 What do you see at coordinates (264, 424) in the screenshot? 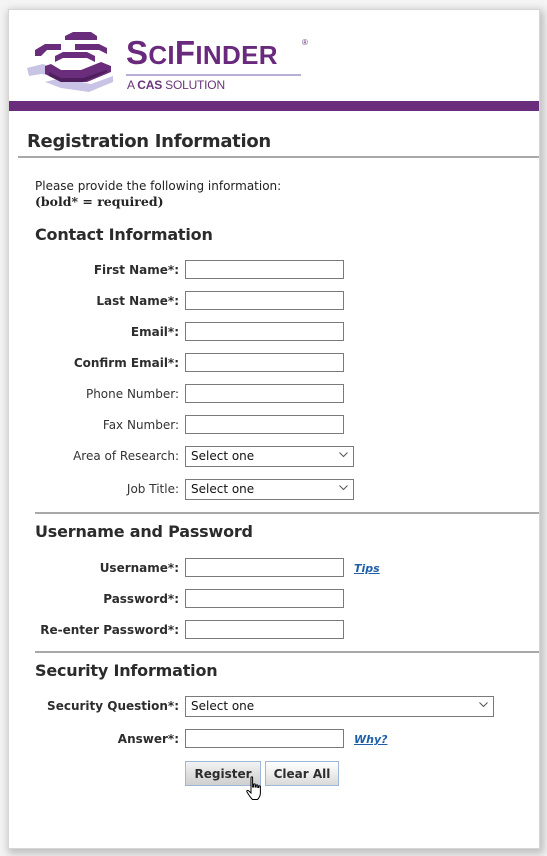
I see `fax-input` at bounding box center [264, 424].